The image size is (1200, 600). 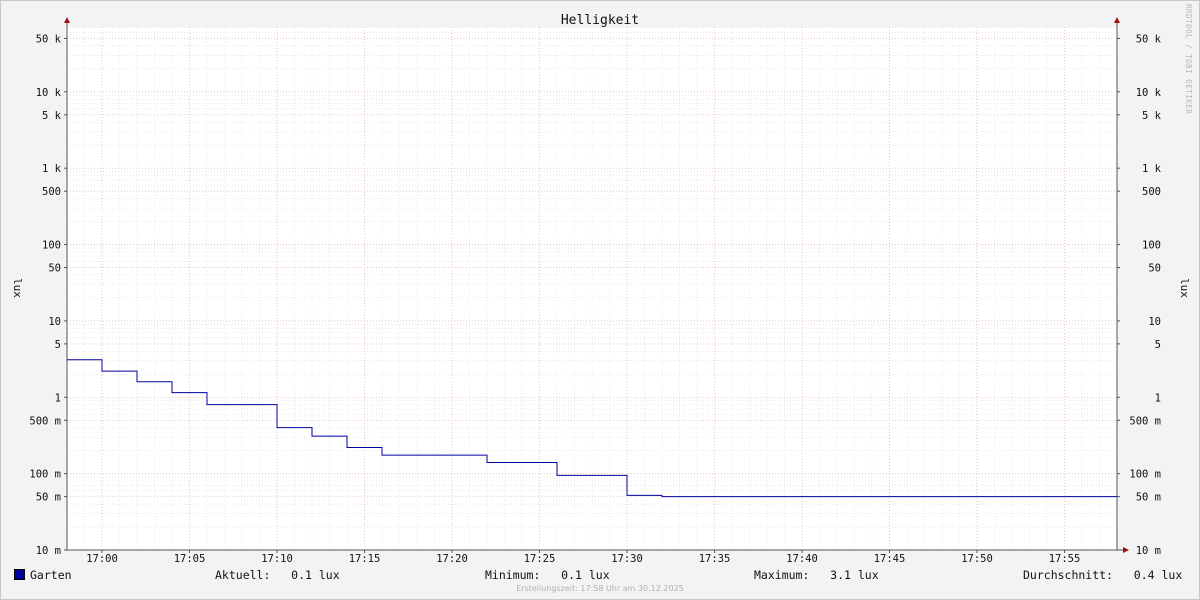 What do you see at coordinates (1152, 116) in the screenshot?
I see `y-tick-label-right: 5 k` at bounding box center [1152, 116].